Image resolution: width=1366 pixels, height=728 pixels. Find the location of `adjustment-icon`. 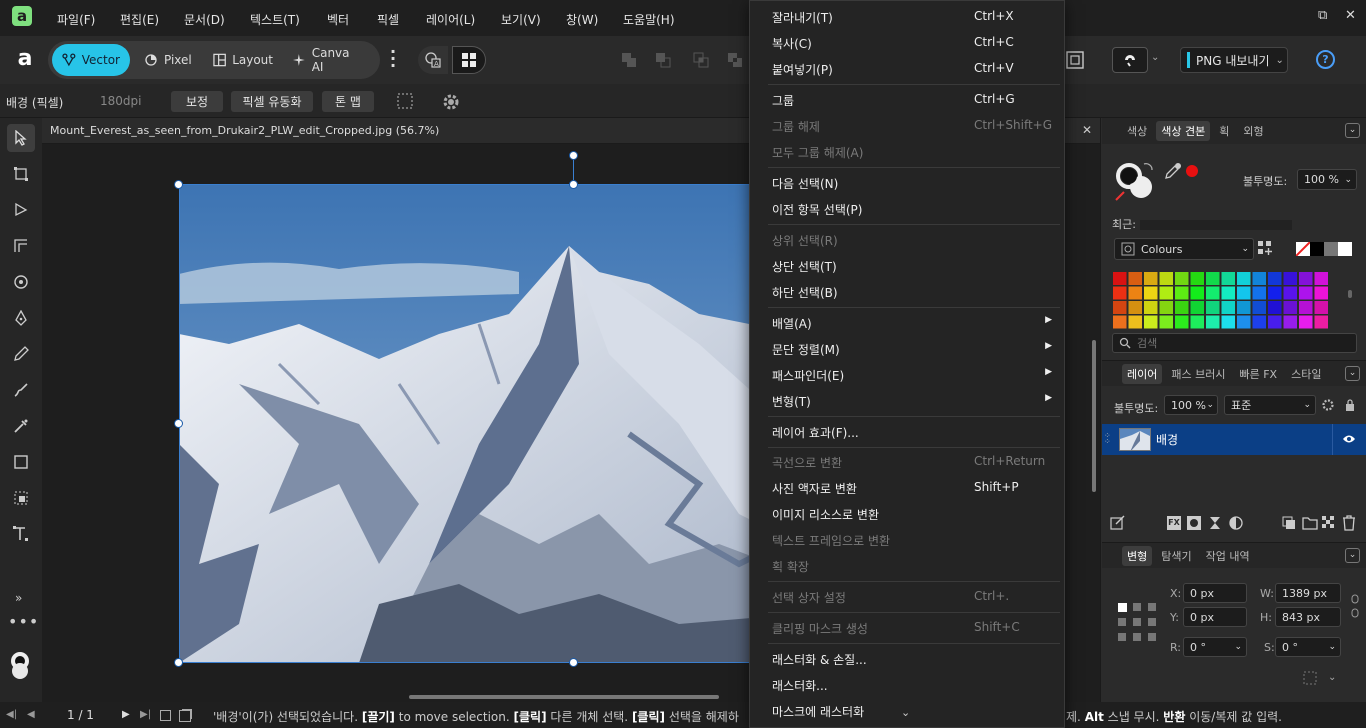

adjustment-icon is located at coordinates (1236, 523).